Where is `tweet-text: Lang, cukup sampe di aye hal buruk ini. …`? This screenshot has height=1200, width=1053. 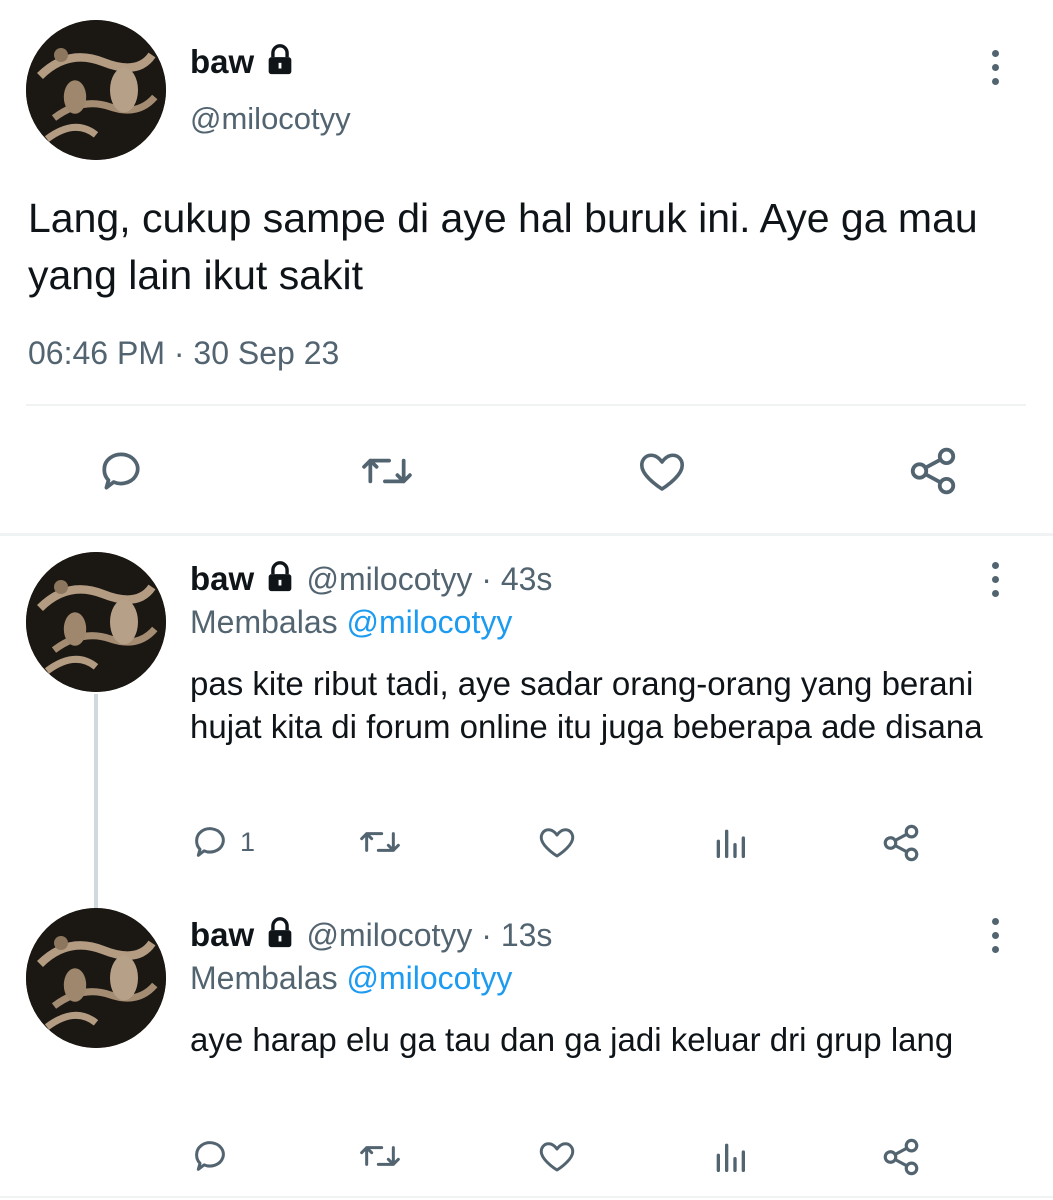
tweet-text: Lang, cukup sampe di aye hal buruk ini. … is located at coordinates (503, 246).